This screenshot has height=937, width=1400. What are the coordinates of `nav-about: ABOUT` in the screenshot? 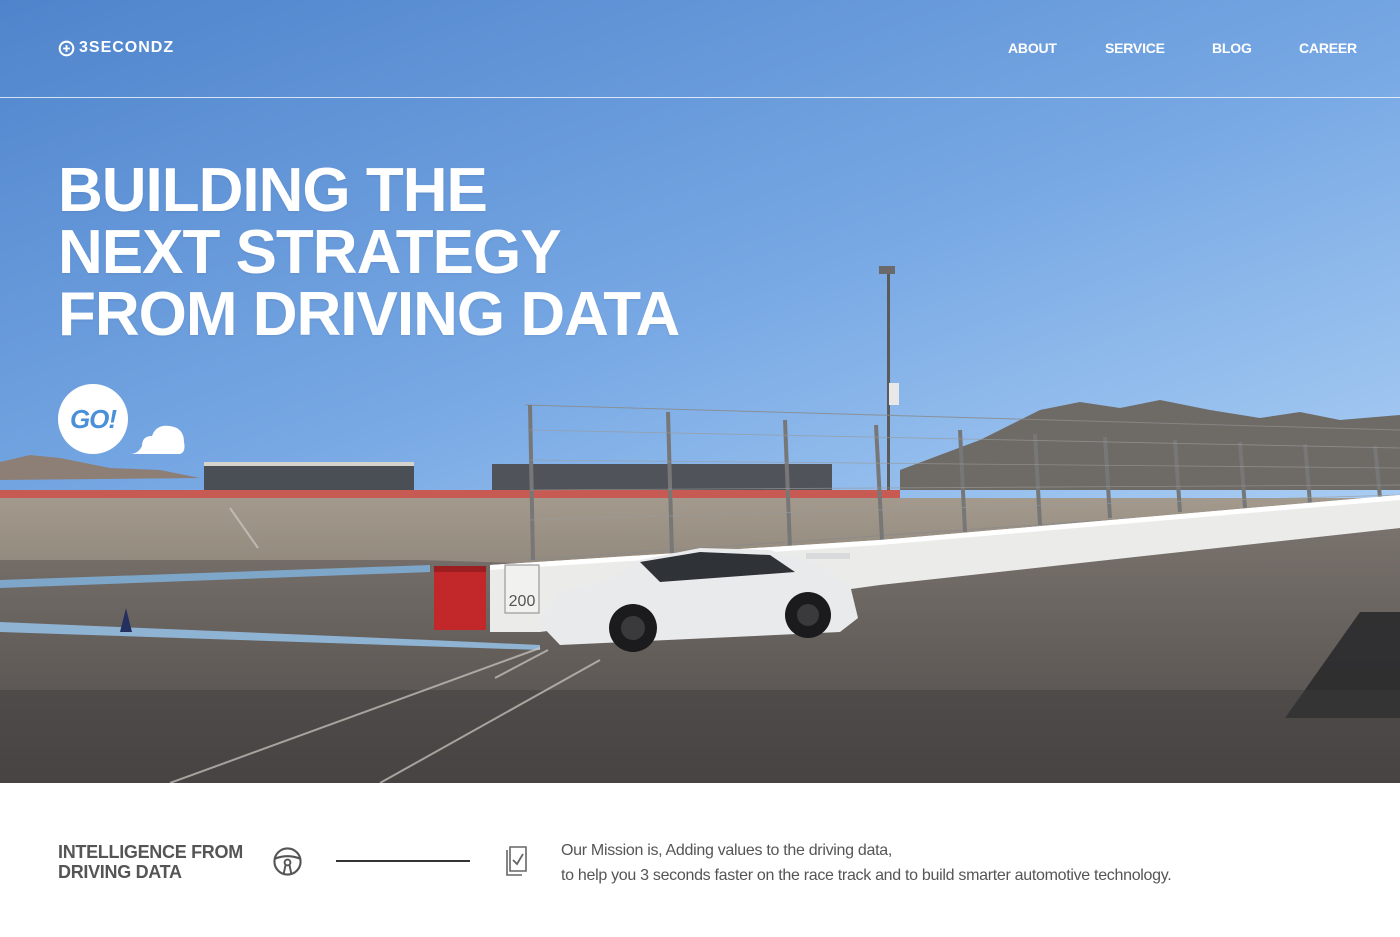 It's located at (1032, 48).